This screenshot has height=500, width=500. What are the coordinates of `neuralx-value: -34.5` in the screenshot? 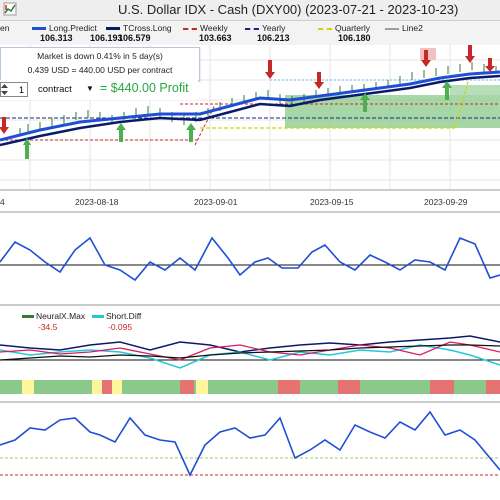 It's located at (48, 327).